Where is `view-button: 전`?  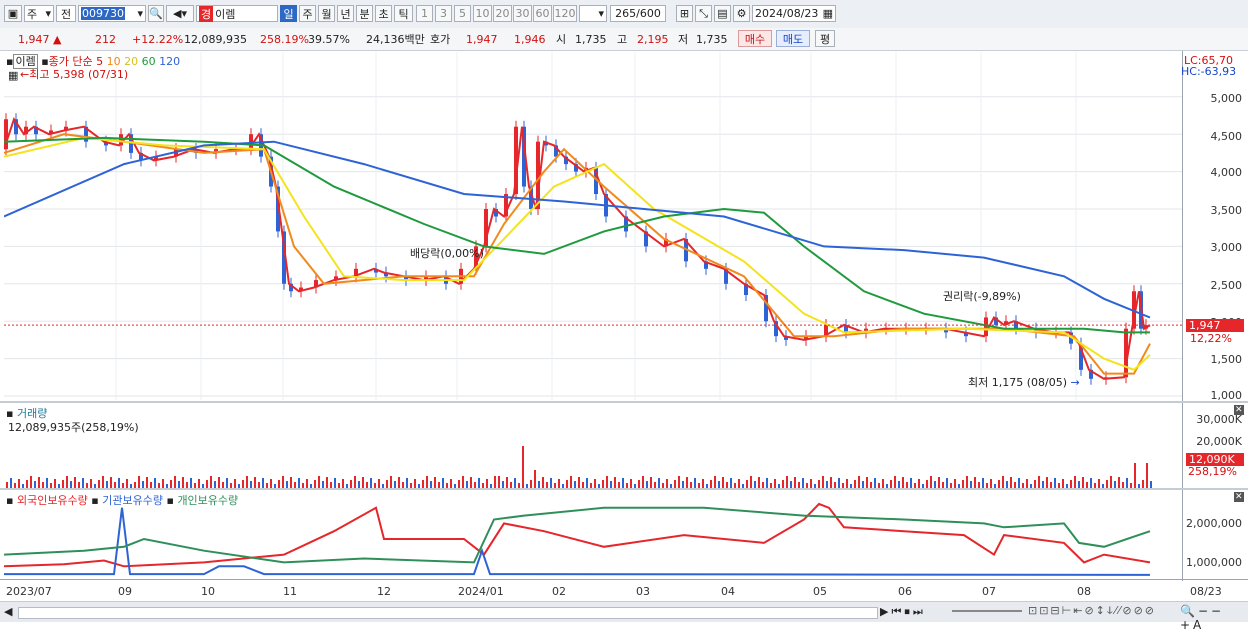 view-button: 전 is located at coordinates (66, 13).